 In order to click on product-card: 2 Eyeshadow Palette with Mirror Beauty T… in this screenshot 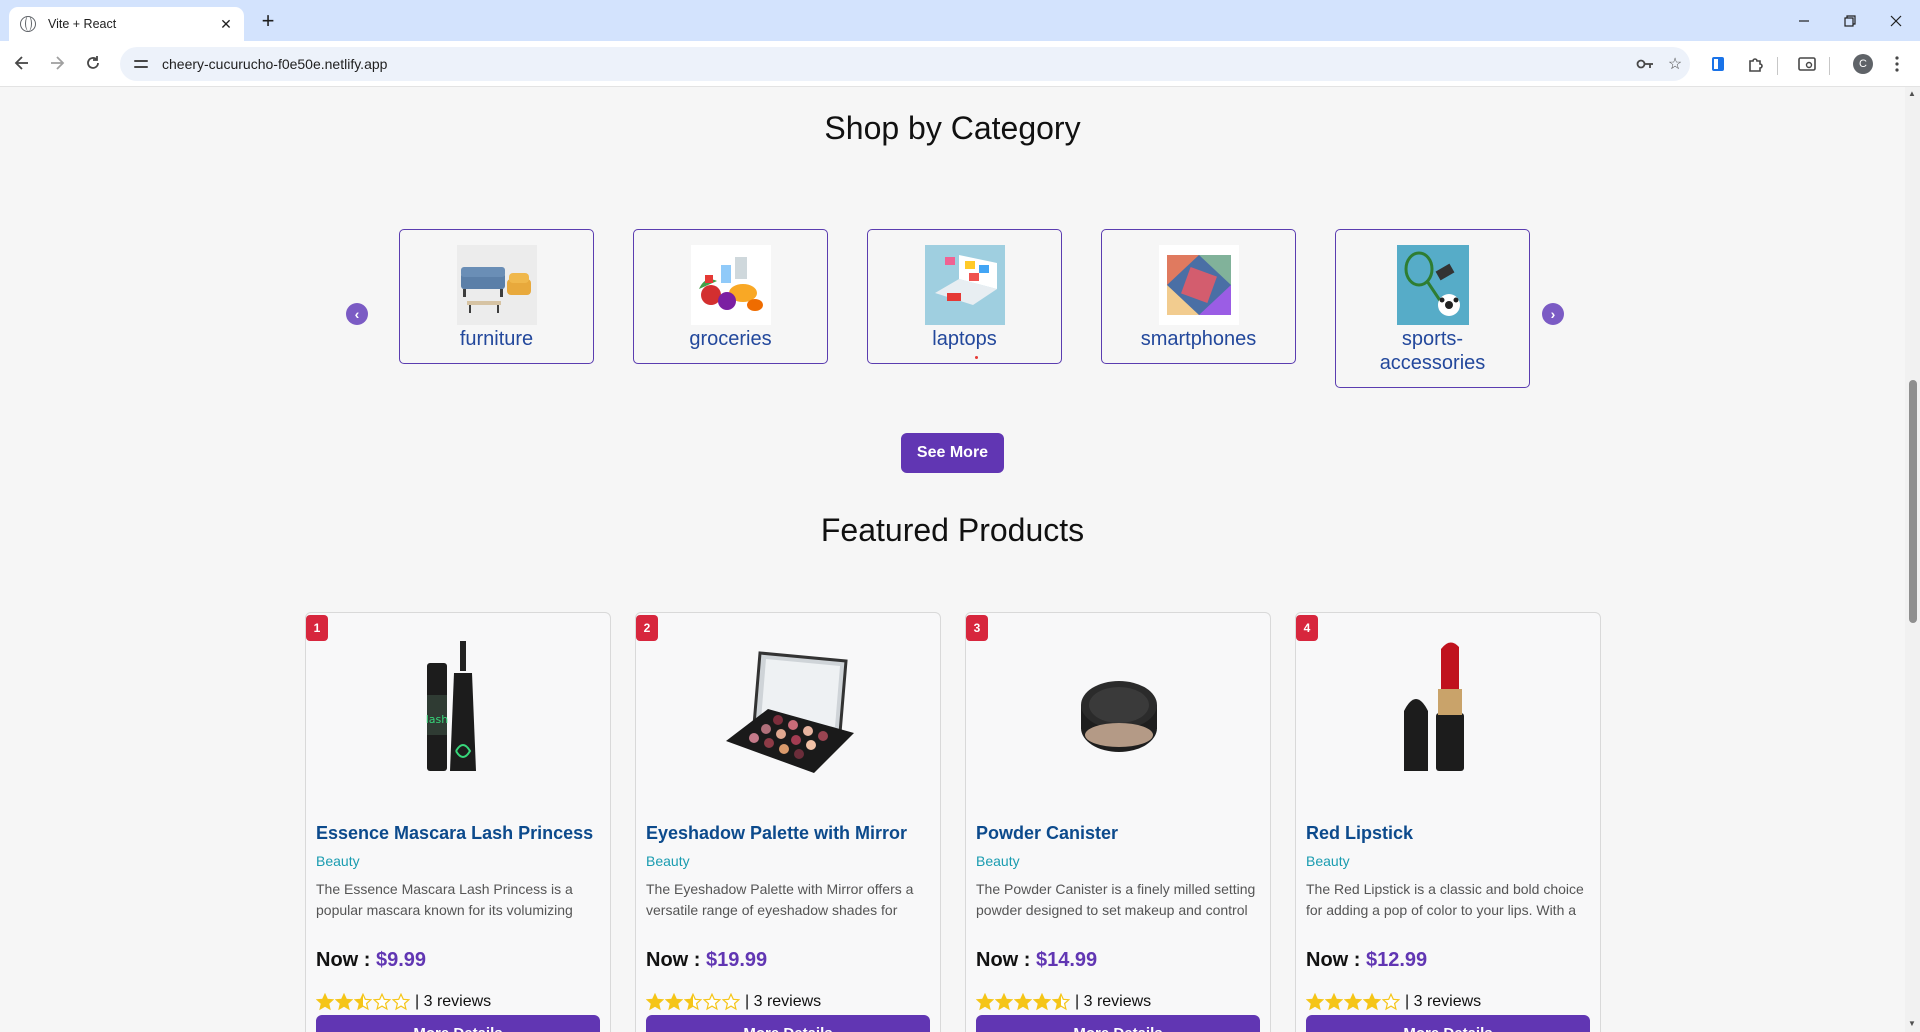, I will do `click(788, 822)`.